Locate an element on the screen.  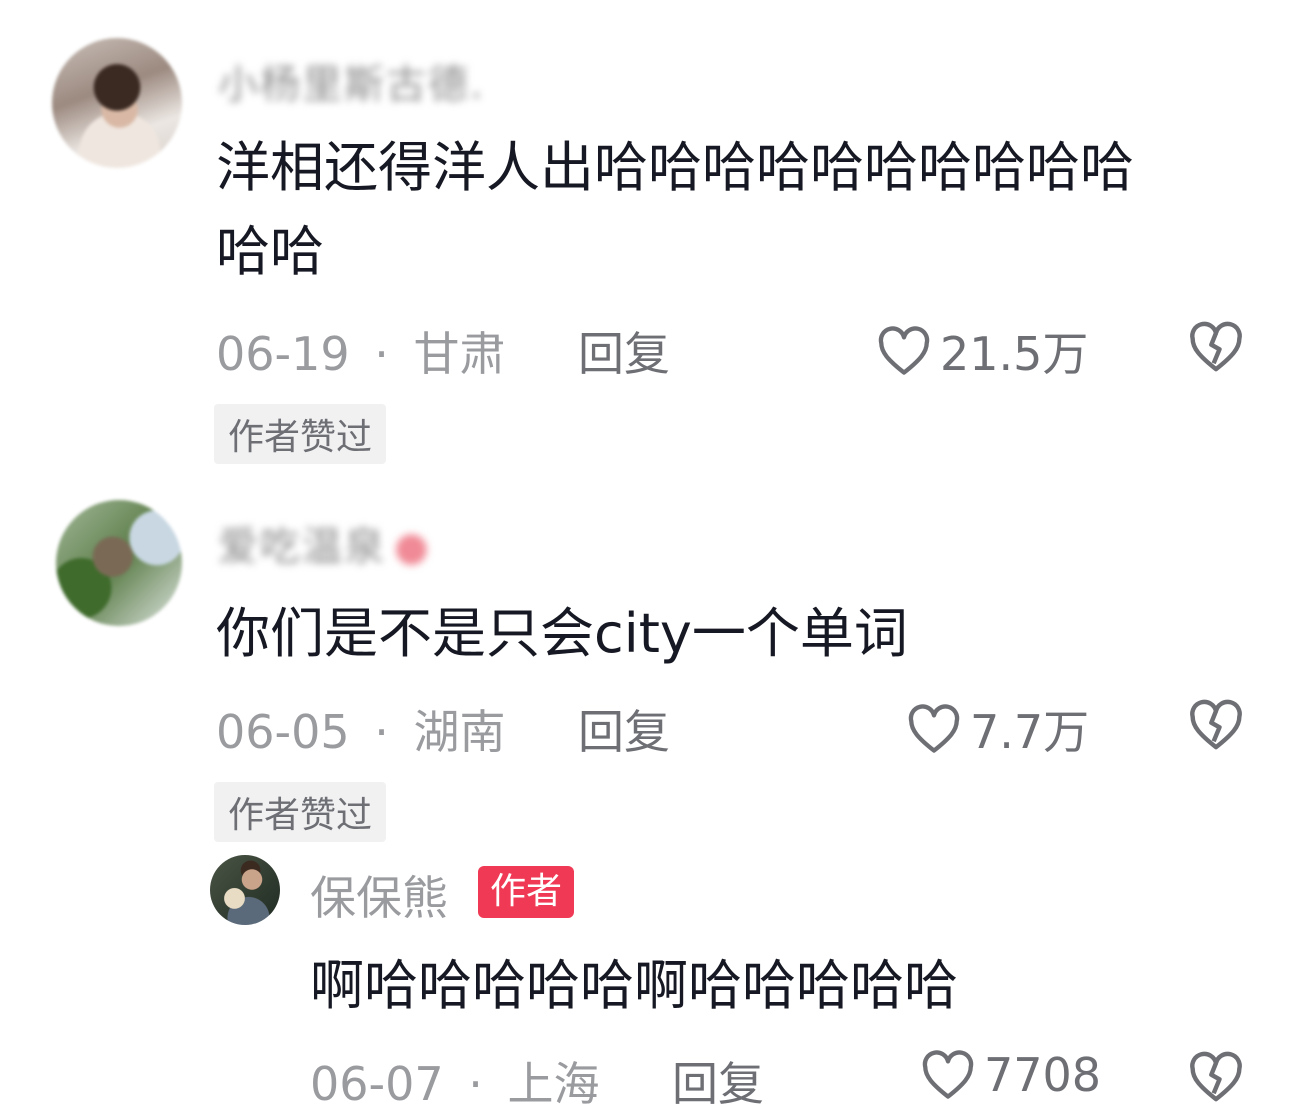
username-text: 爱吃温泉 is located at coordinates (302, 547).